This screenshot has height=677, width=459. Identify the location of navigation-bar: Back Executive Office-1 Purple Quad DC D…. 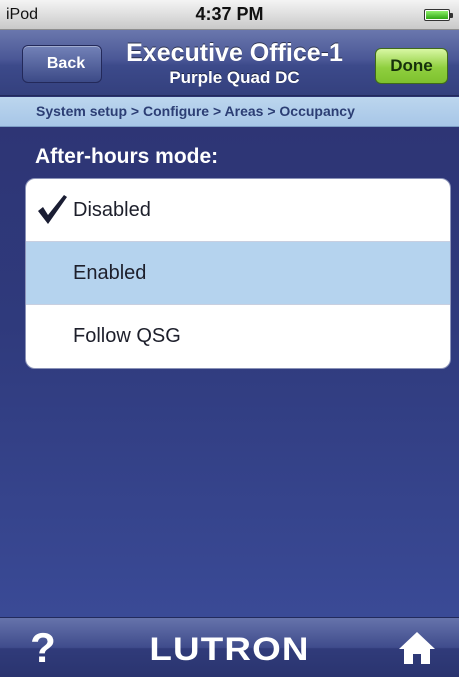
(229, 63).